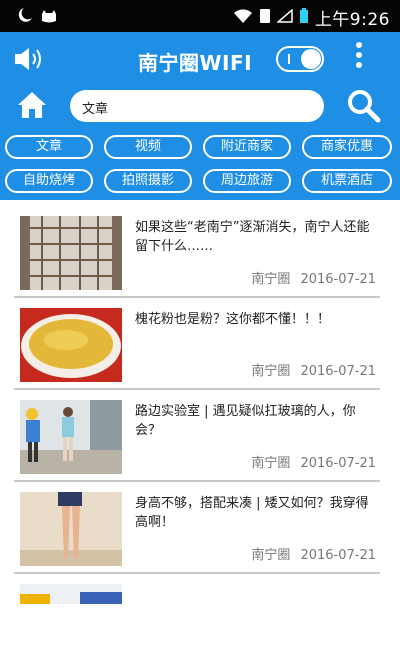 The width and height of the screenshot is (400, 666). Describe the element at coordinates (243, 18) in the screenshot. I see `wifi-icon` at that location.